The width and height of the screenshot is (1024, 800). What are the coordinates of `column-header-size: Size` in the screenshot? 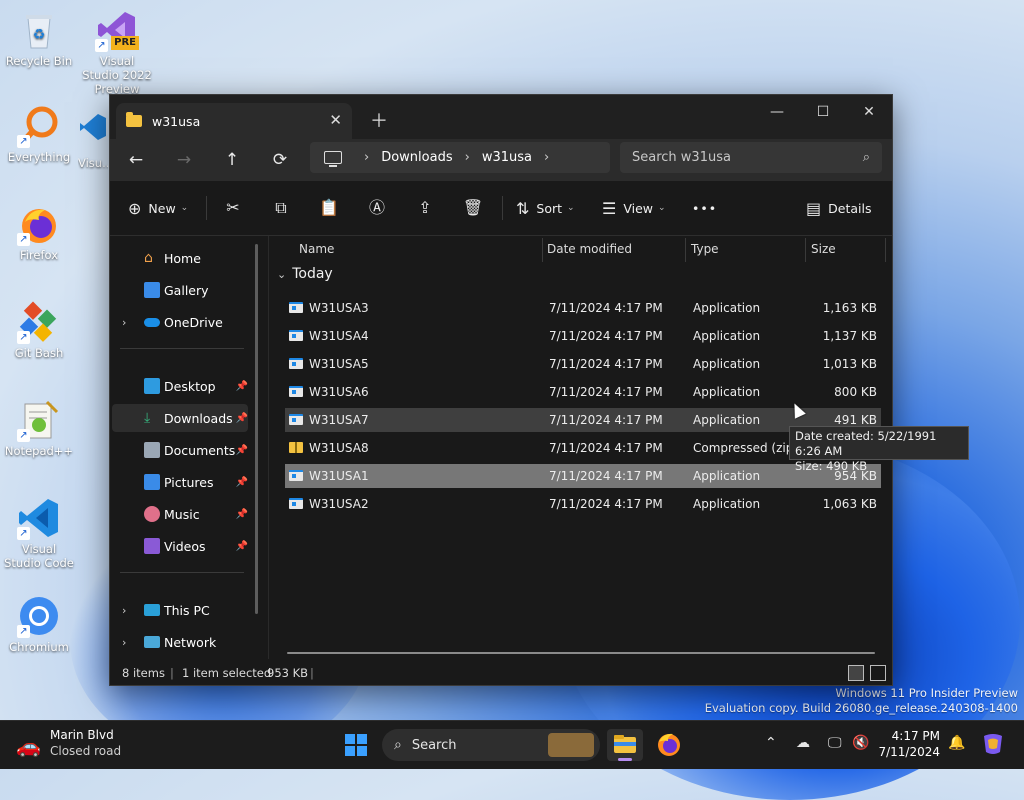 It's located at (823, 249).